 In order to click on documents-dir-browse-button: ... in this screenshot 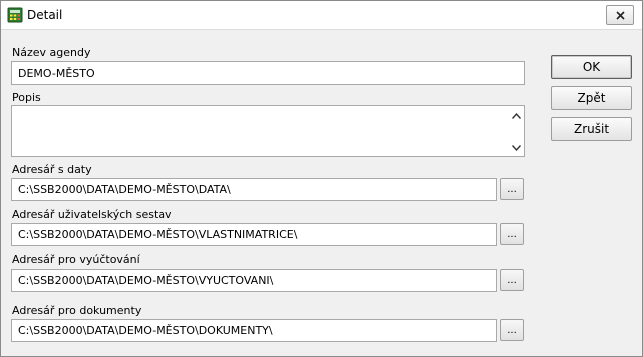, I will do `click(512, 330)`.